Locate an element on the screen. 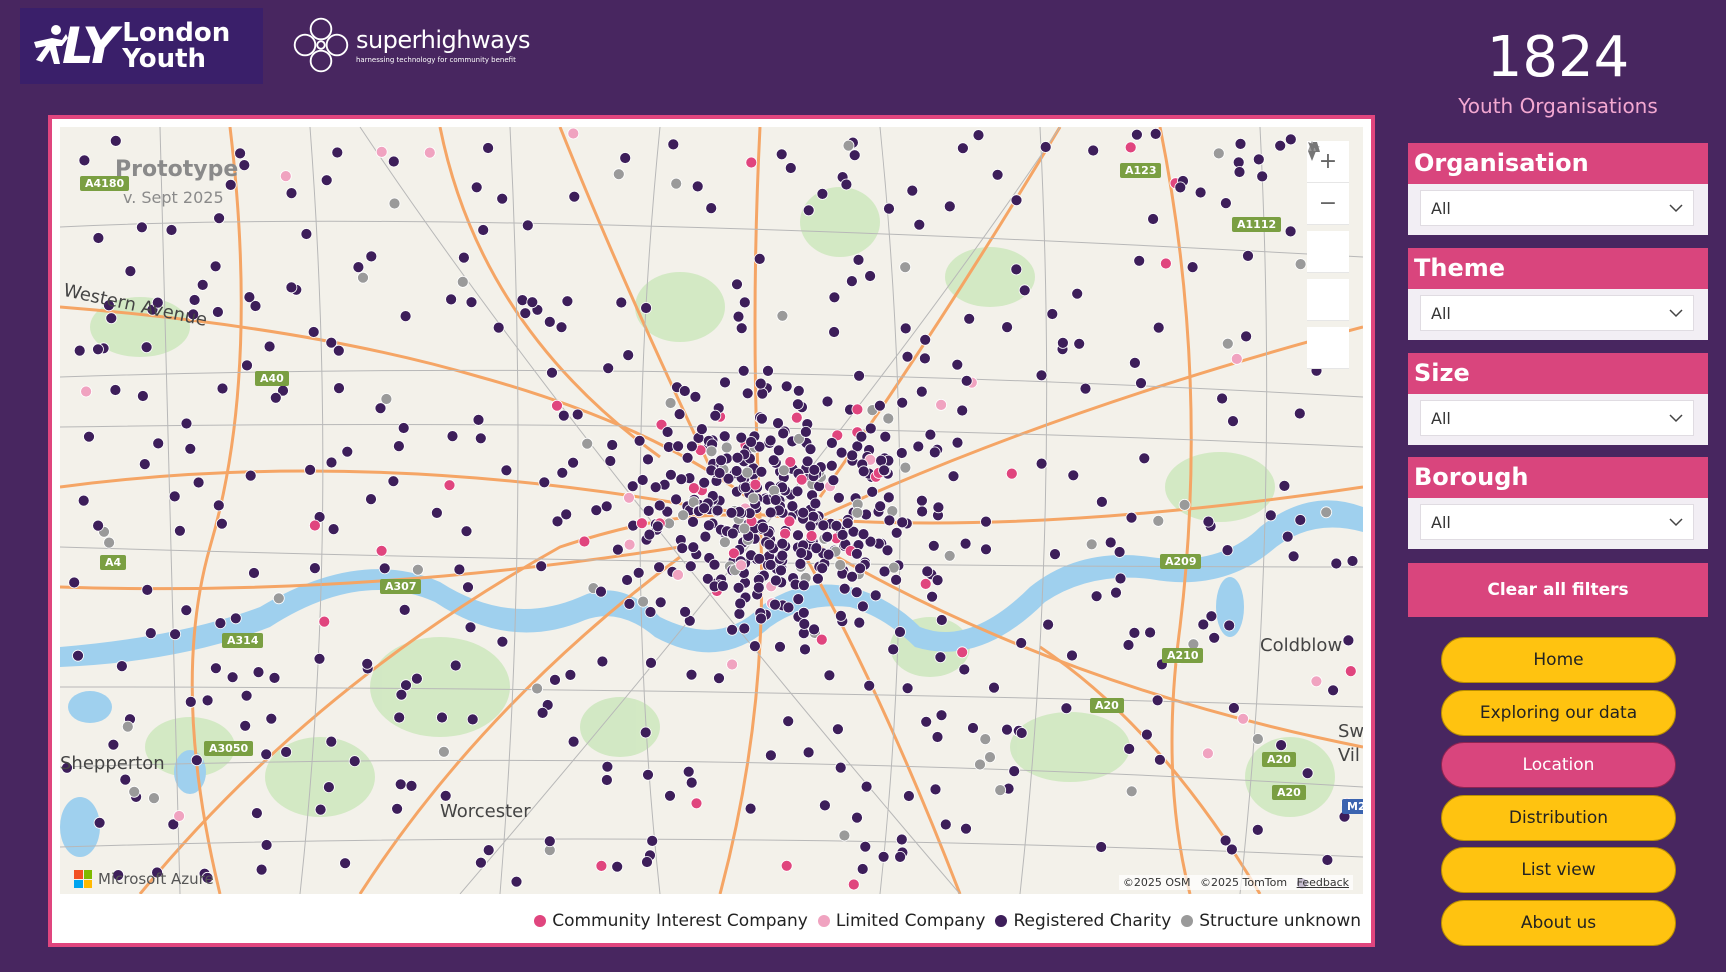  feedback-link: Feedback is located at coordinates (1323, 882).